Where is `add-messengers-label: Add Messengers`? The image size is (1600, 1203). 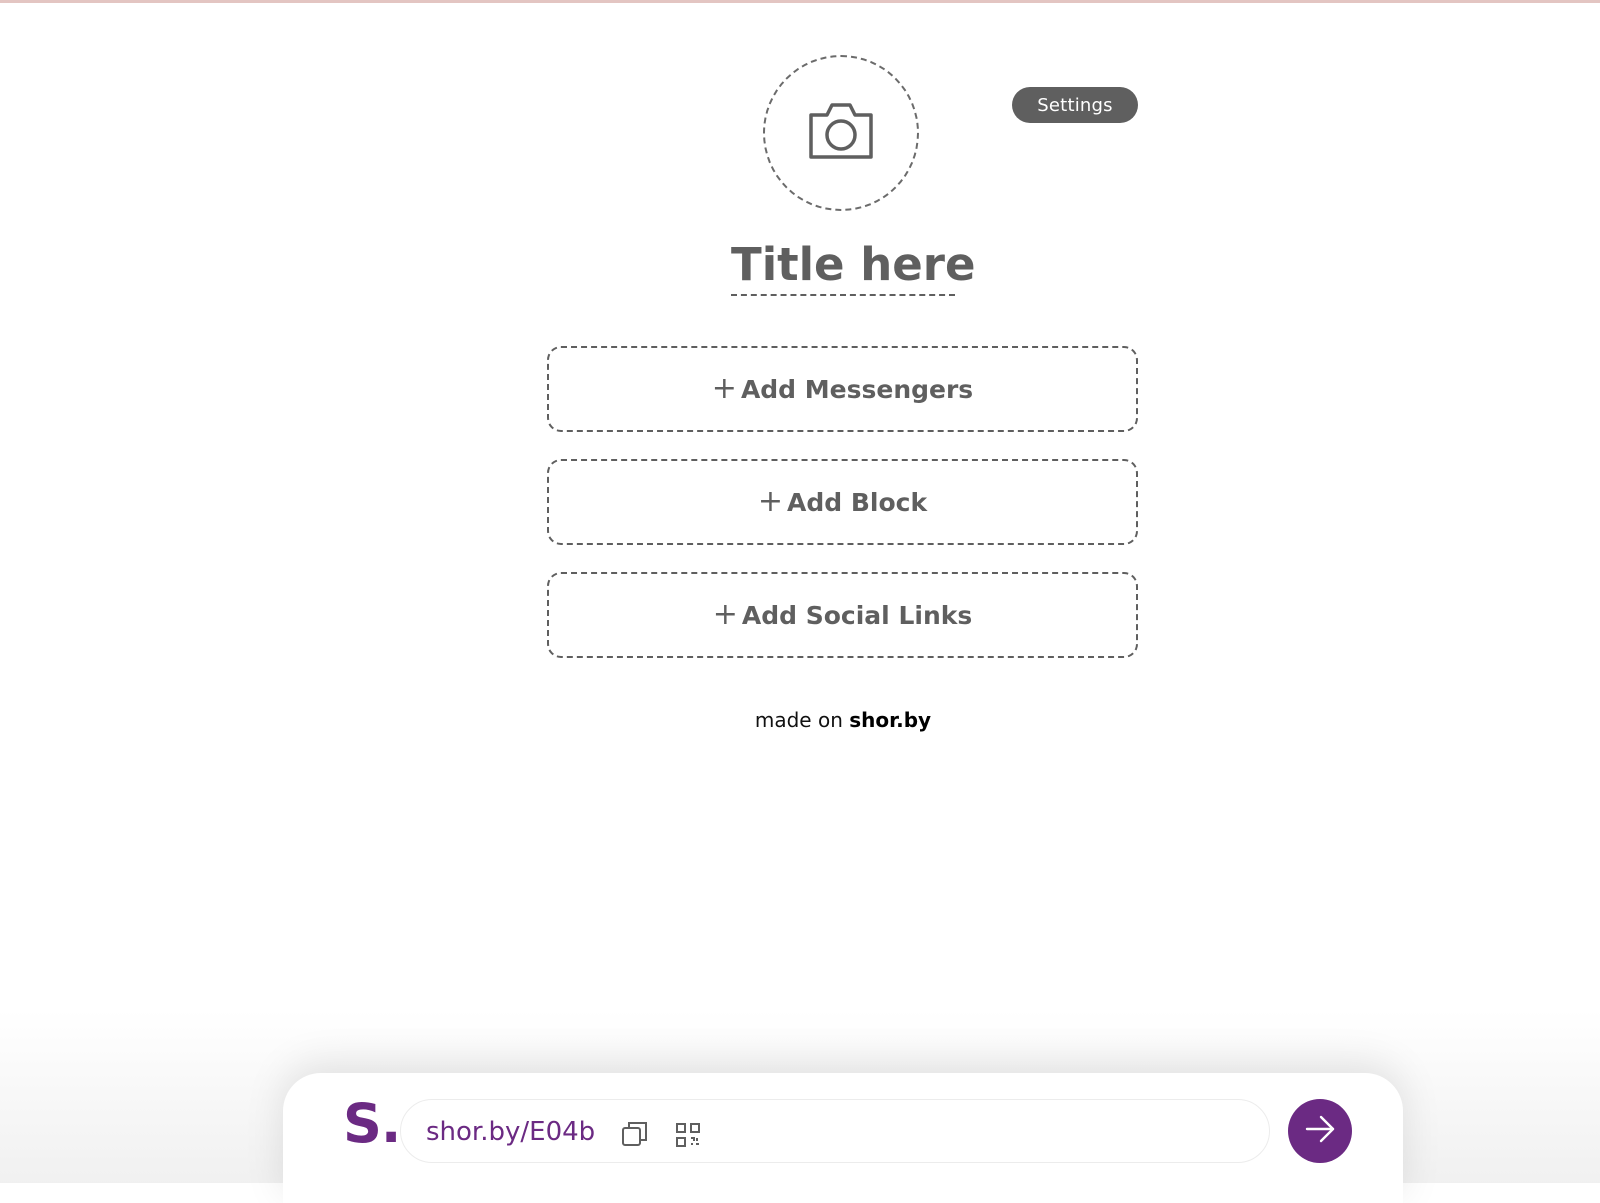 add-messengers-label: Add Messengers is located at coordinates (857, 389).